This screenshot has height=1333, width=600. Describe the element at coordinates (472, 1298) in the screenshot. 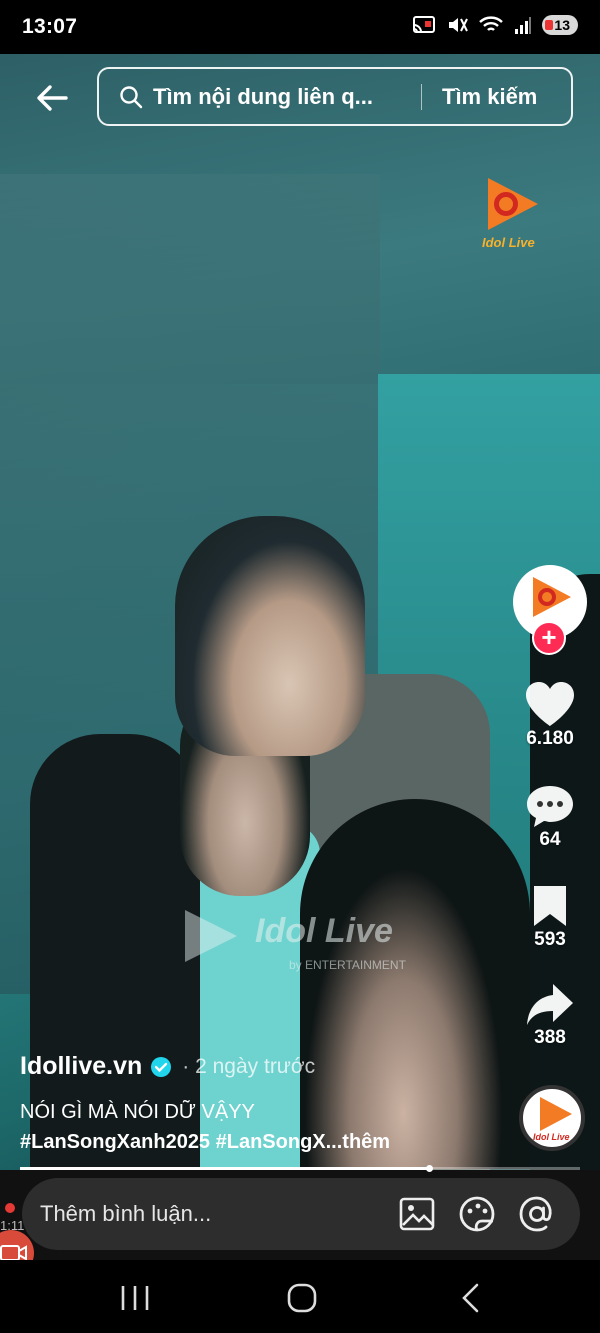

I see `back-nav-icon` at that location.